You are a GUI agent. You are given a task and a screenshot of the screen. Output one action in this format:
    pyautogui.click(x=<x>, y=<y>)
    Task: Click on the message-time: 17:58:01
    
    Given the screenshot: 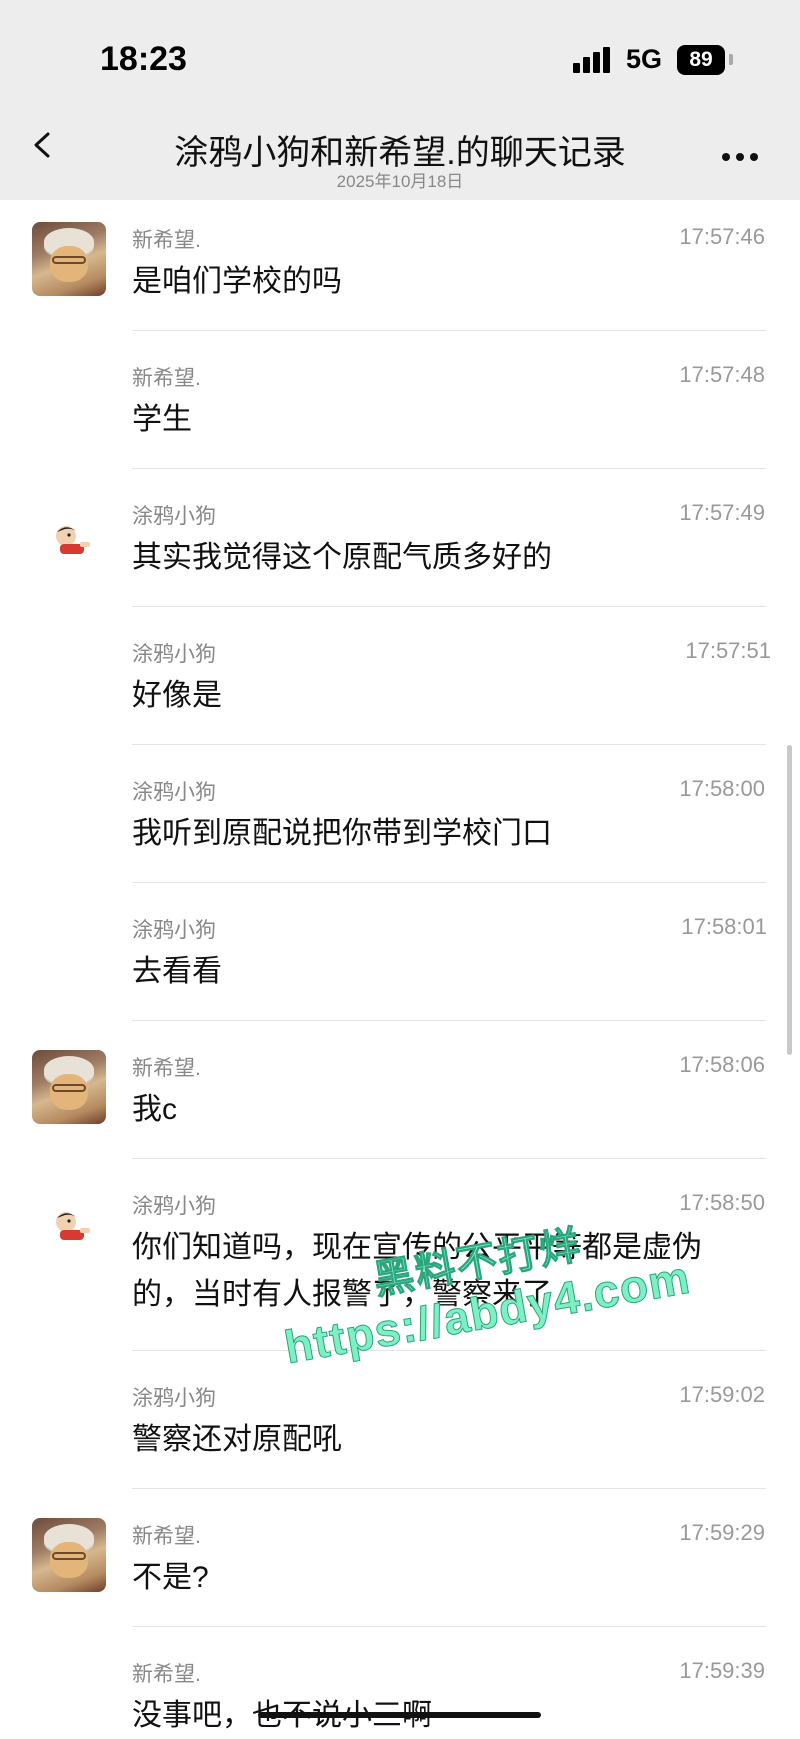 What is the action you would take?
    pyautogui.click(x=724, y=926)
    